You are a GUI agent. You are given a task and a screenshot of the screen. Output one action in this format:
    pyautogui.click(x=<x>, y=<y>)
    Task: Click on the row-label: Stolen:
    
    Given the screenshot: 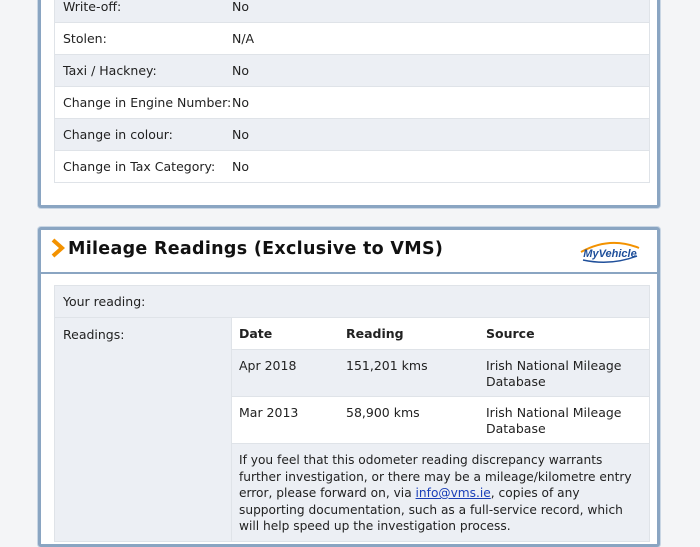 What is the action you would take?
    pyautogui.click(x=85, y=38)
    